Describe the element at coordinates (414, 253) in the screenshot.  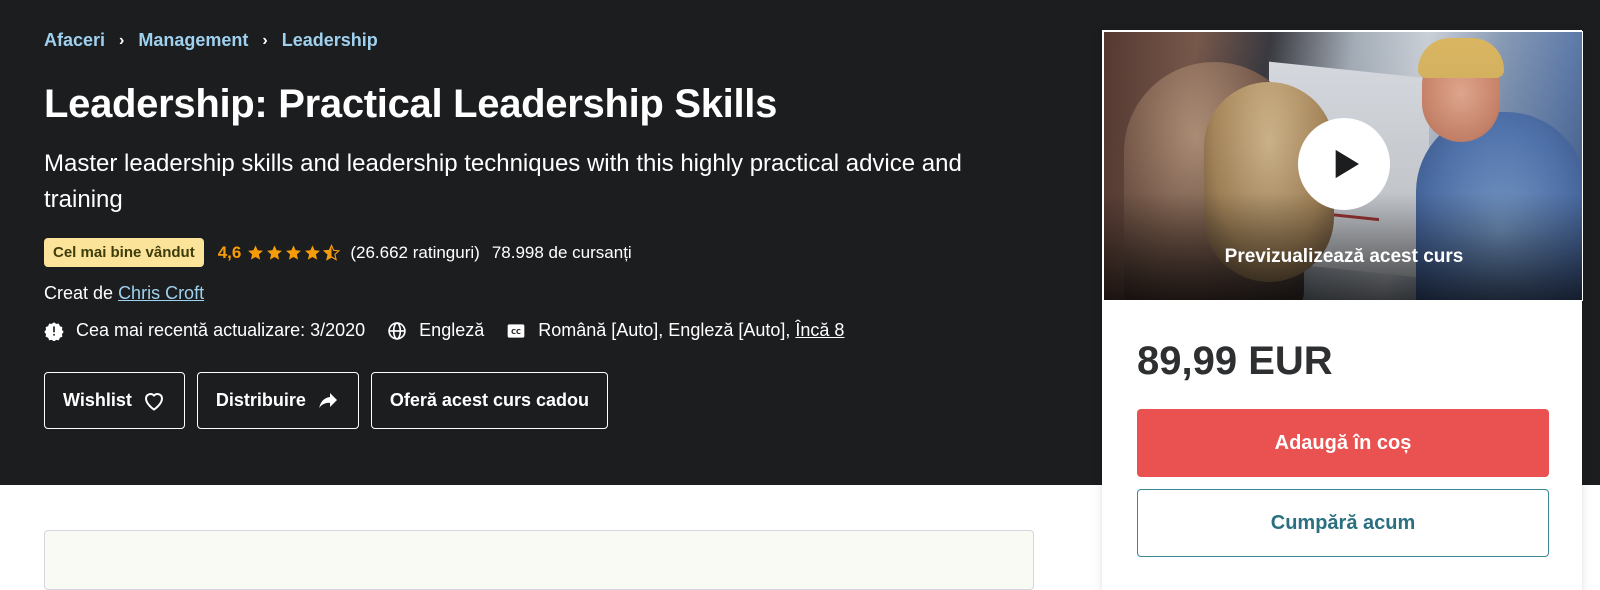
I see `ratings-count: (26.662 ratinguri)` at that location.